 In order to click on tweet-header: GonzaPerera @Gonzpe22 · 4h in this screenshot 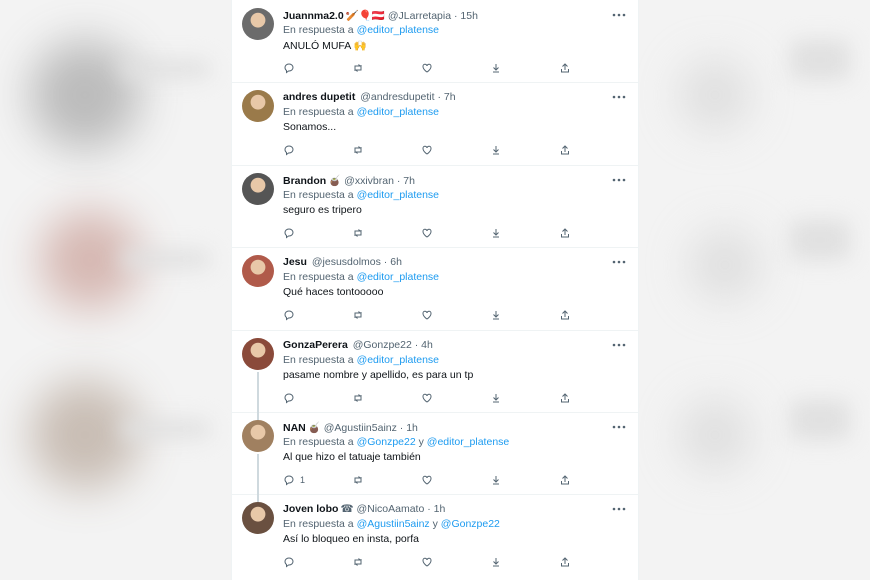, I will do `click(358, 345)`.